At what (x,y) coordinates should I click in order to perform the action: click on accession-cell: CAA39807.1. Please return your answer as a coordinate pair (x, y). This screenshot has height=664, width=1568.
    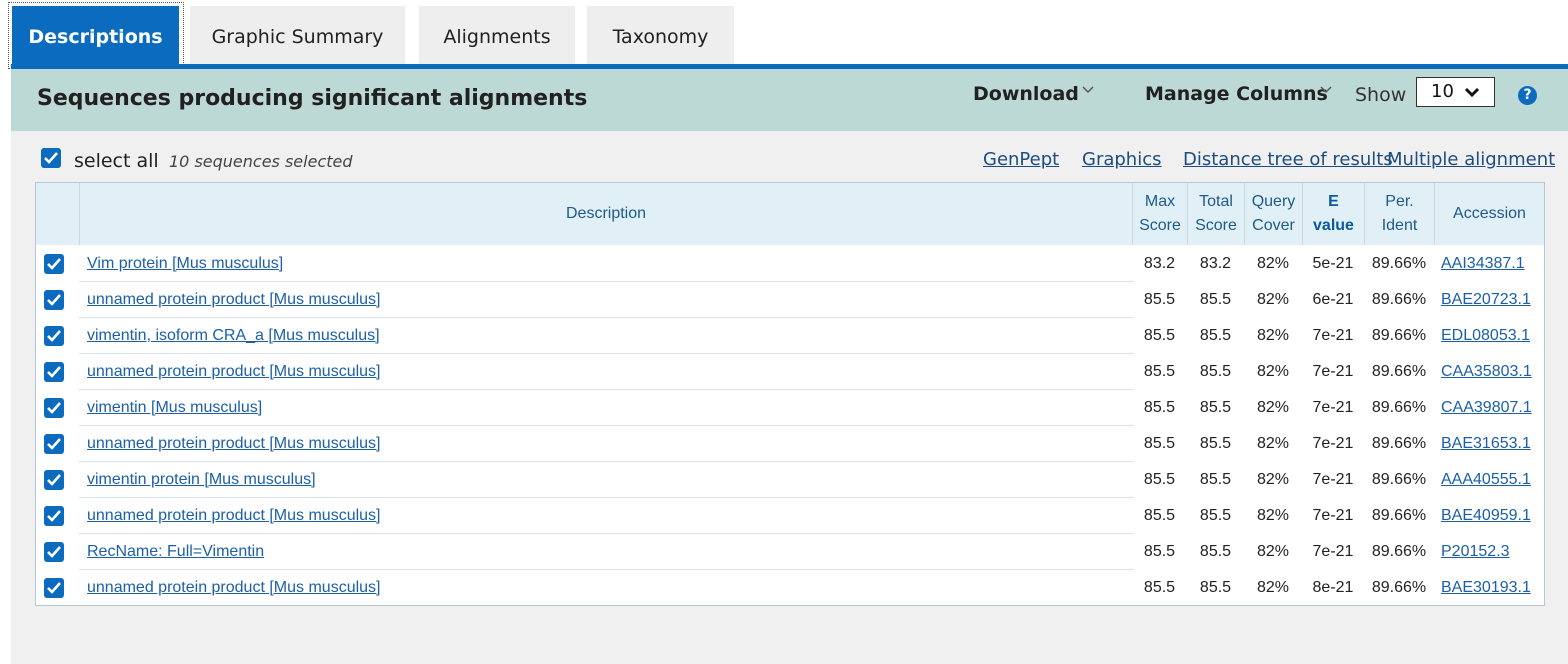
    Looking at the image, I should click on (1492, 408).